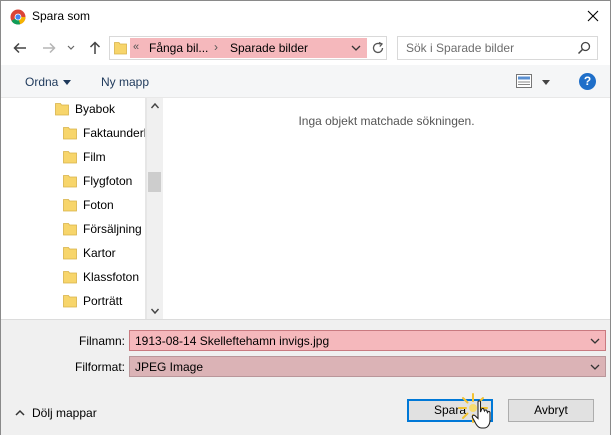  Describe the element at coordinates (305, 81) in the screenshot. I see `command-bar: Ordna Ny mapp ?` at that location.